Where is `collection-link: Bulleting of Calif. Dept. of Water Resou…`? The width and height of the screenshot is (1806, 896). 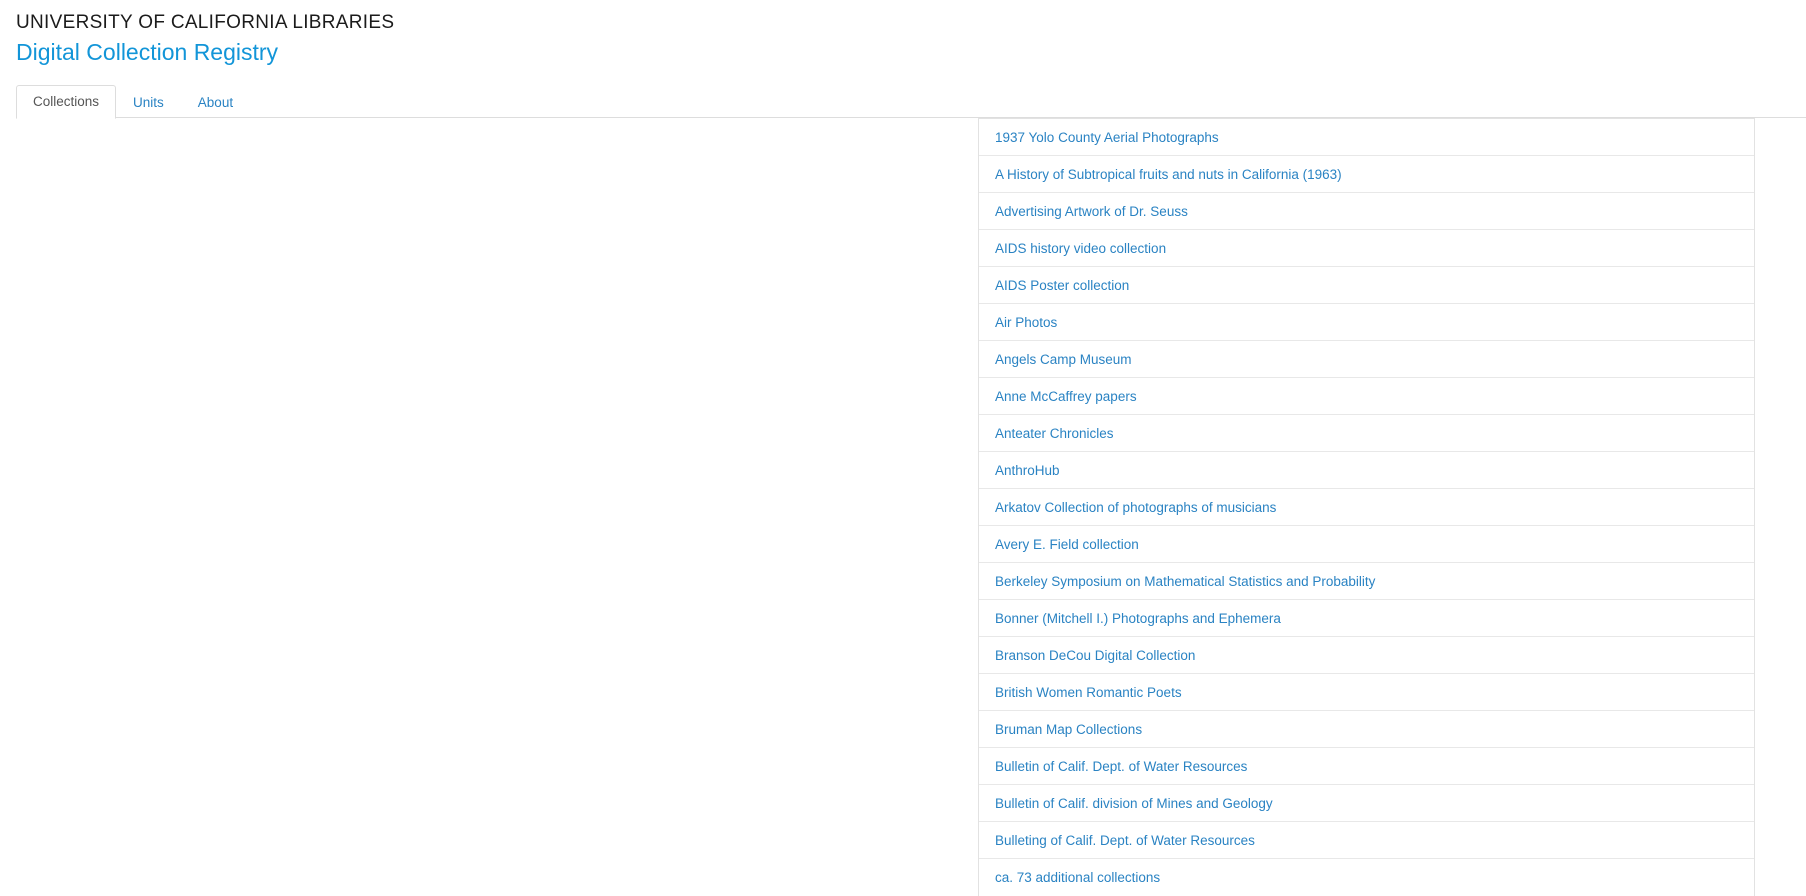
collection-link: Bulleting of Calif. Dept. of Water Resou… is located at coordinates (1125, 840).